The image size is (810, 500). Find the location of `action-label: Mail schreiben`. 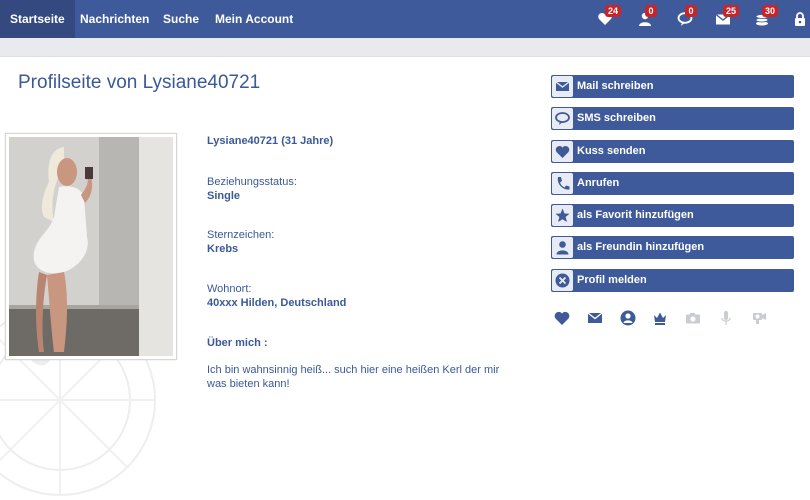

action-label: Mail schreiben is located at coordinates (615, 86).